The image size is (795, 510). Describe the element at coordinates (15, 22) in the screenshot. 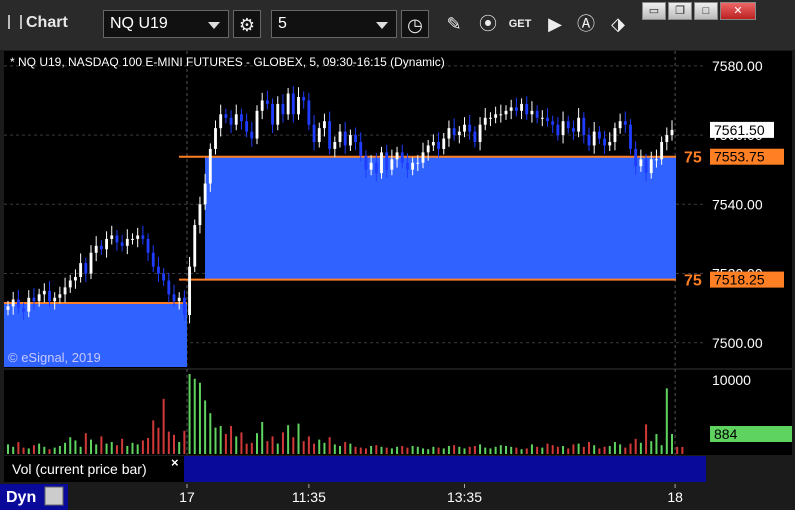

I see `drag-grip-icon` at that location.